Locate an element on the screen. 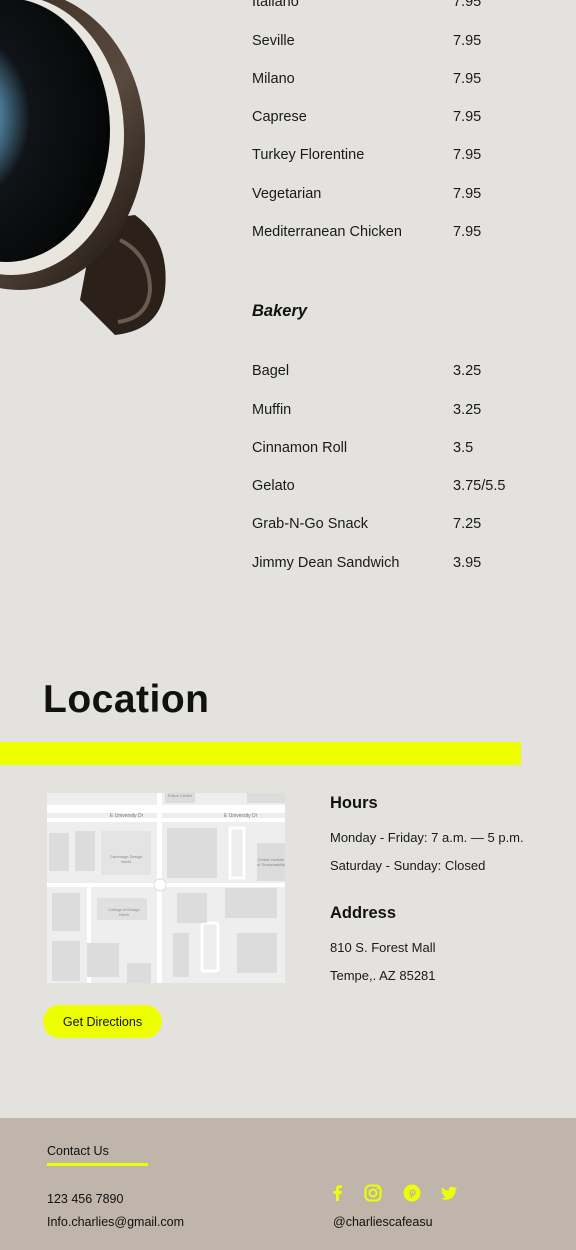 The height and width of the screenshot is (1250, 576). hours-heading: Hours is located at coordinates (354, 803).